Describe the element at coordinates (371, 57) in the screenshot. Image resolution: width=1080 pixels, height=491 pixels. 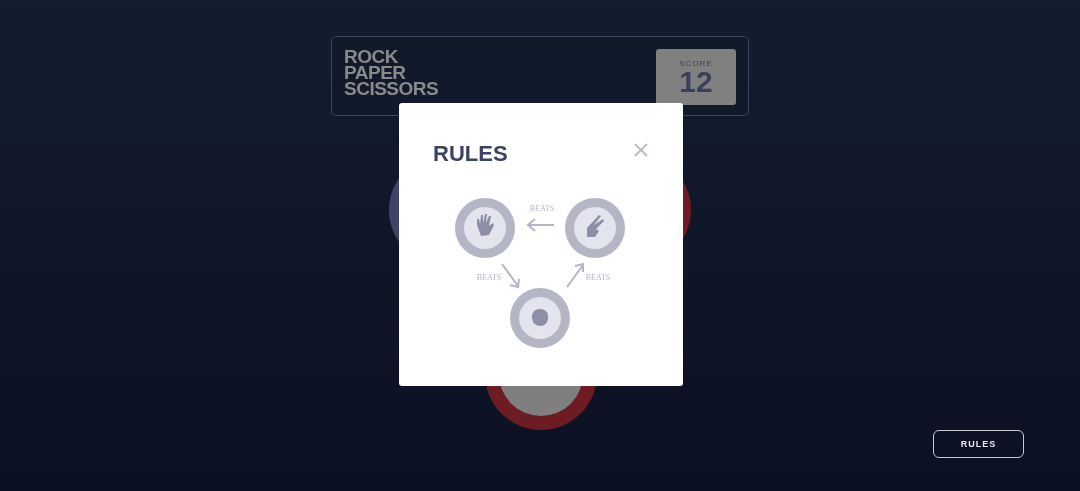
I see `game-title: ROCK` at that location.